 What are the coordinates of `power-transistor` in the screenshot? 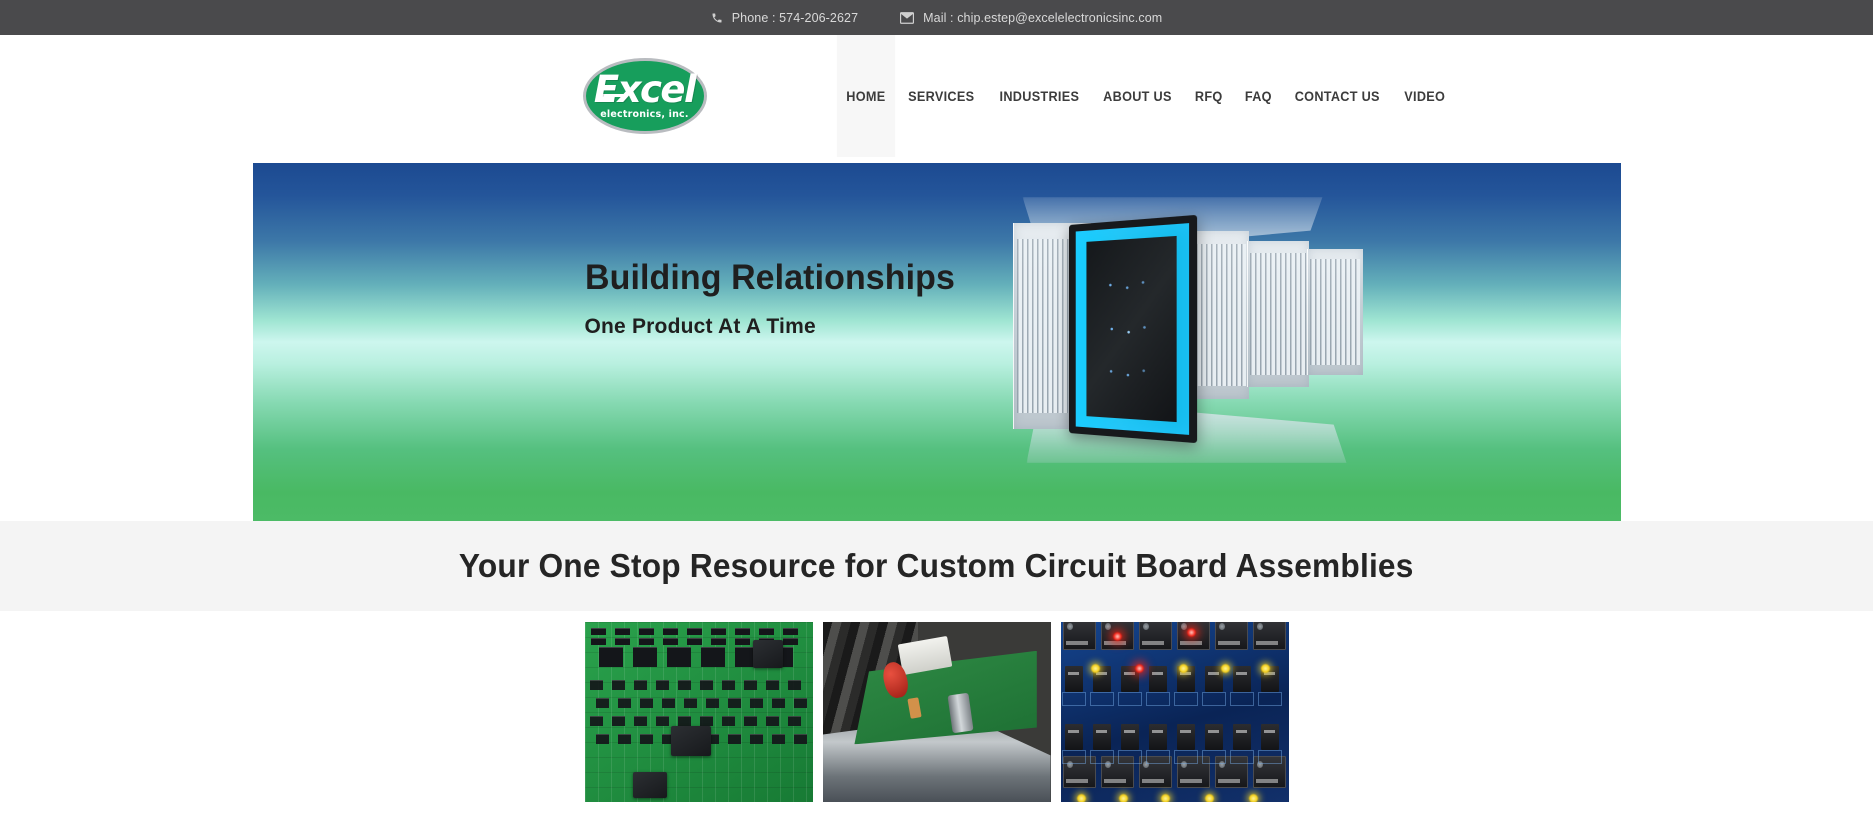 It's located at (649, 785).